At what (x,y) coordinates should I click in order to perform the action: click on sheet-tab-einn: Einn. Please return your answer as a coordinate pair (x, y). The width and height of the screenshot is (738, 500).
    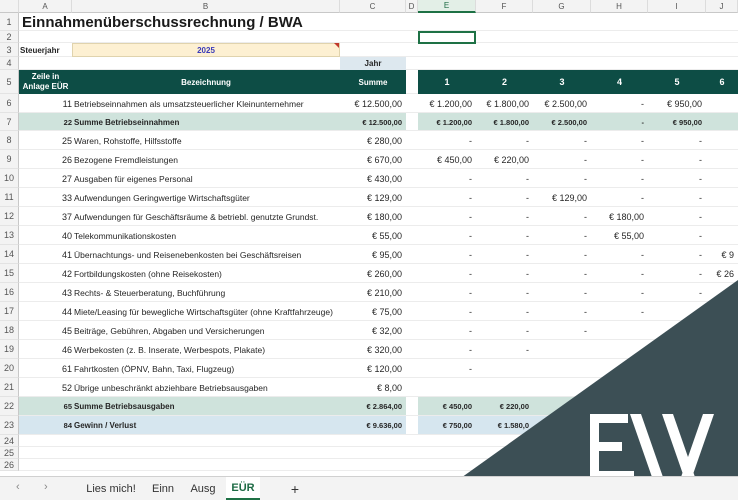
    Looking at the image, I should click on (163, 488).